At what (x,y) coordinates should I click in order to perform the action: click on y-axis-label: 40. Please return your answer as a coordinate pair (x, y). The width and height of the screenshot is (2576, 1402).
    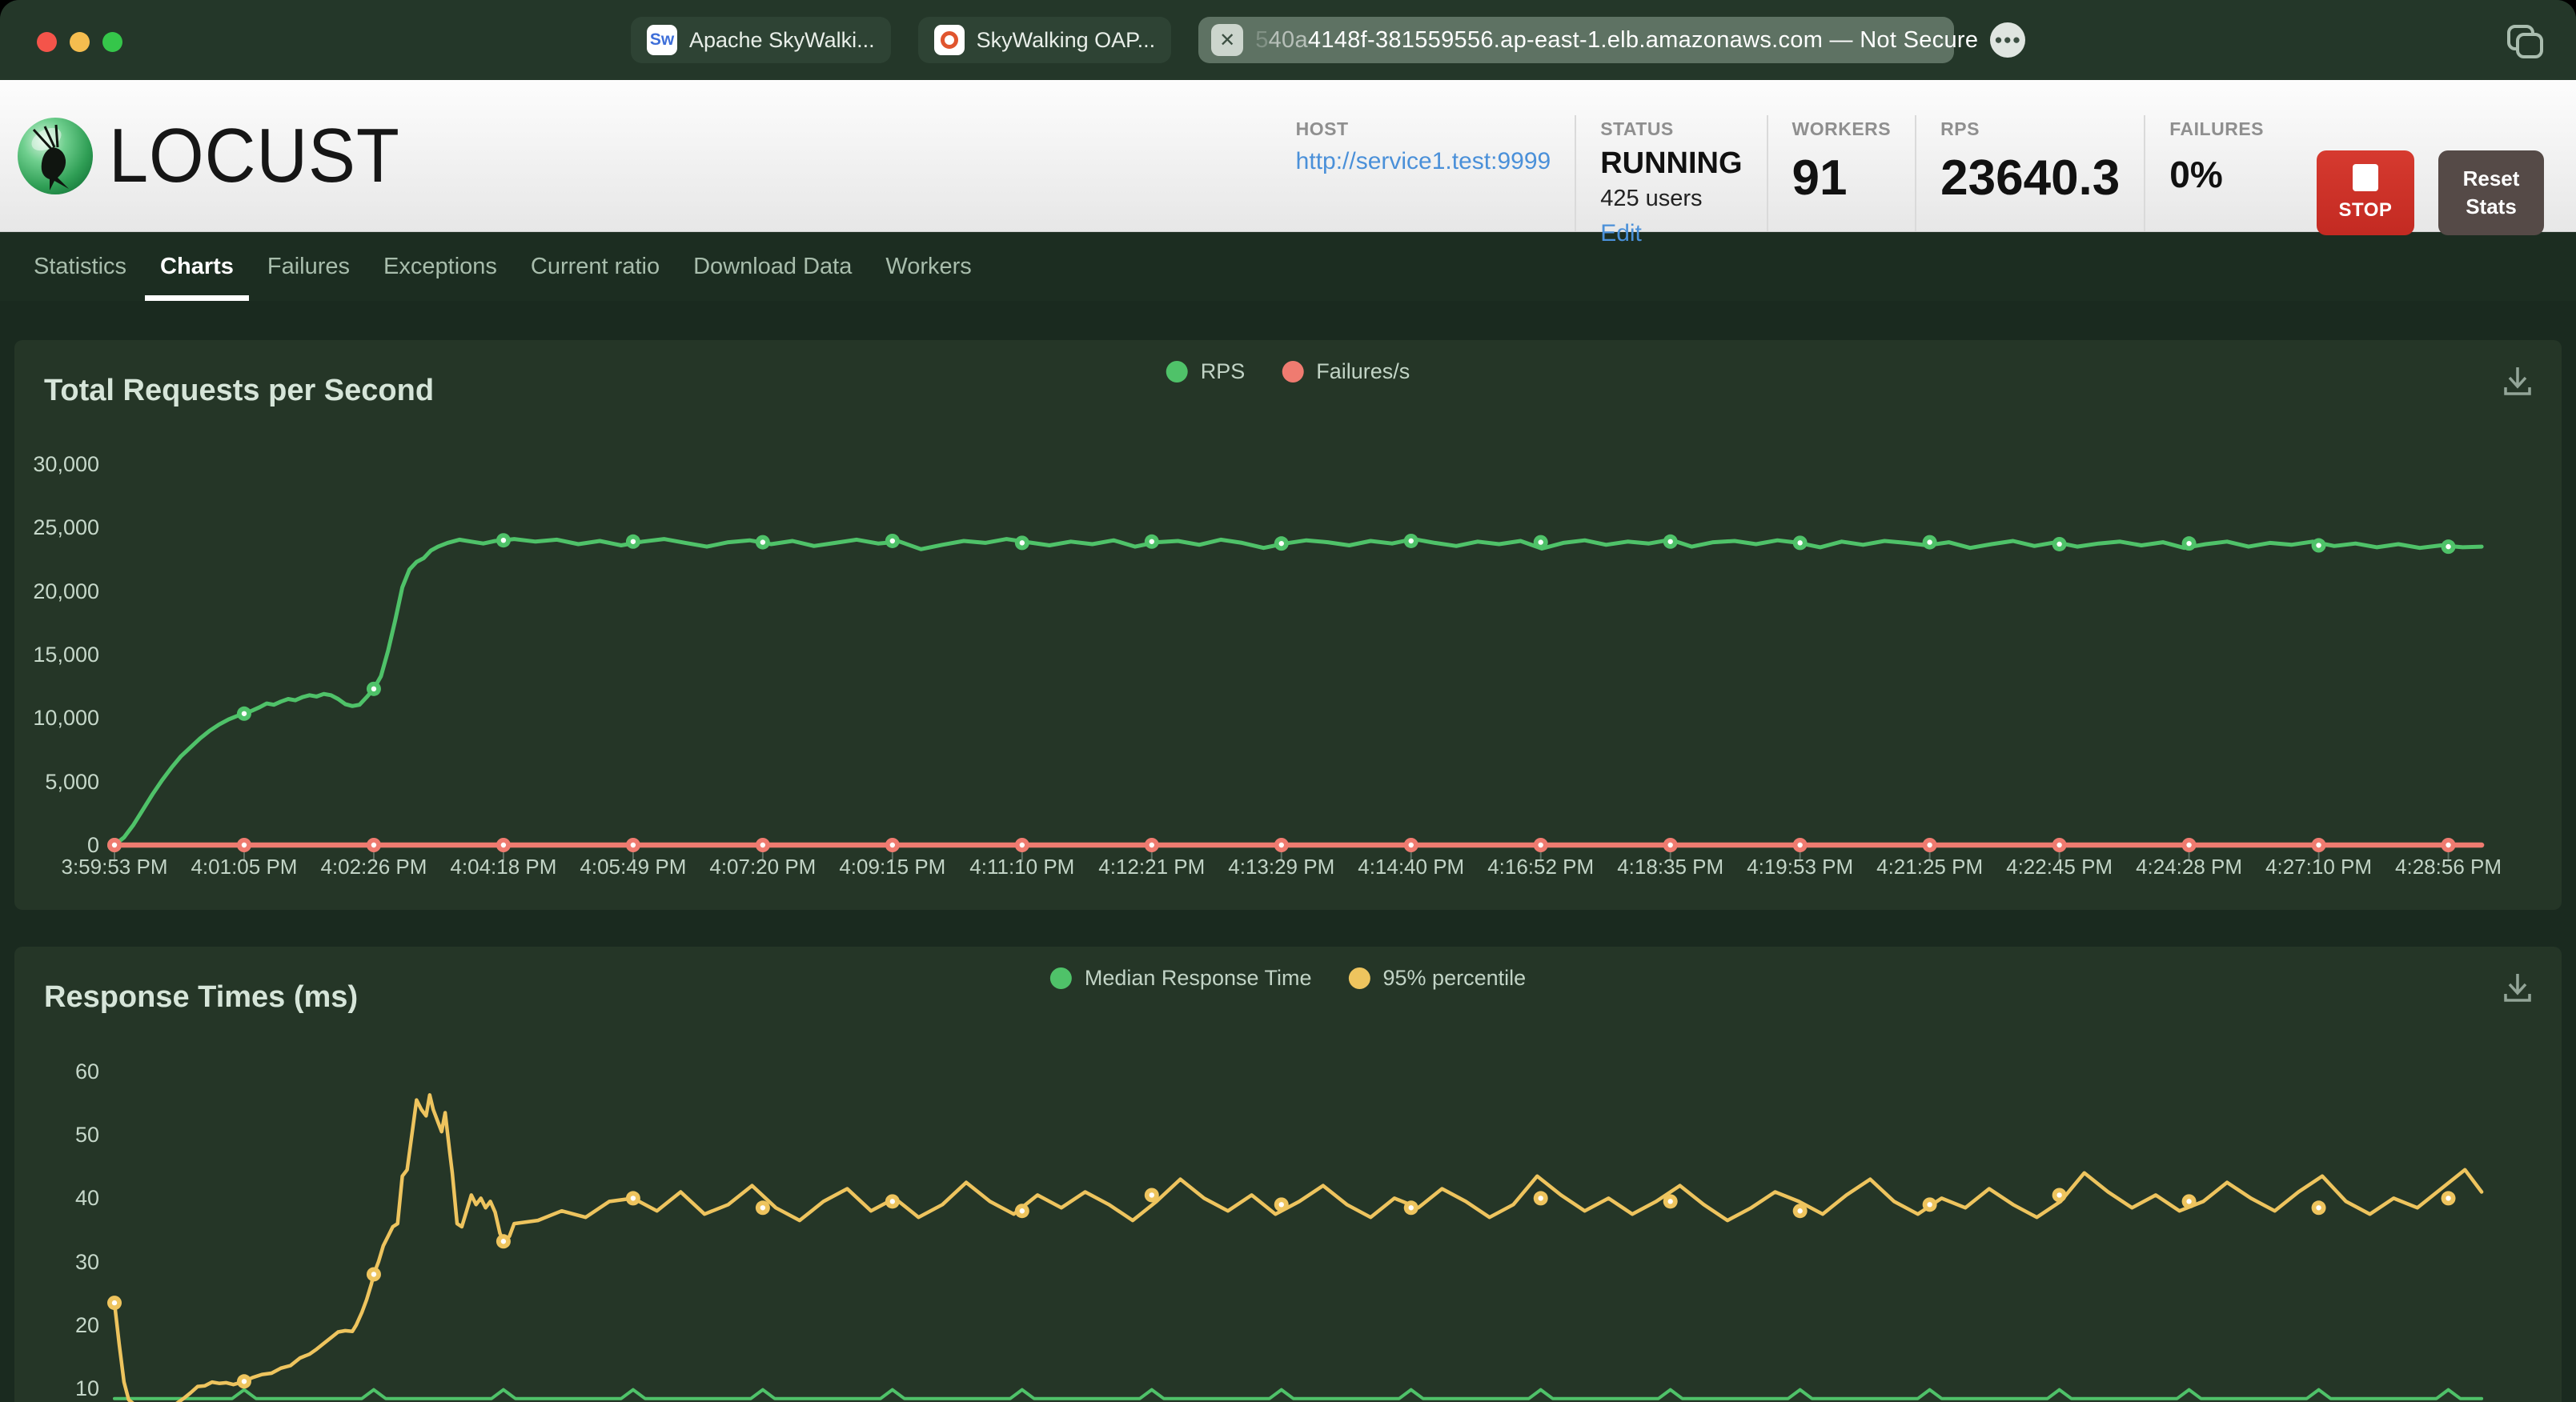
    Looking at the image, I should click on (86, 1198).